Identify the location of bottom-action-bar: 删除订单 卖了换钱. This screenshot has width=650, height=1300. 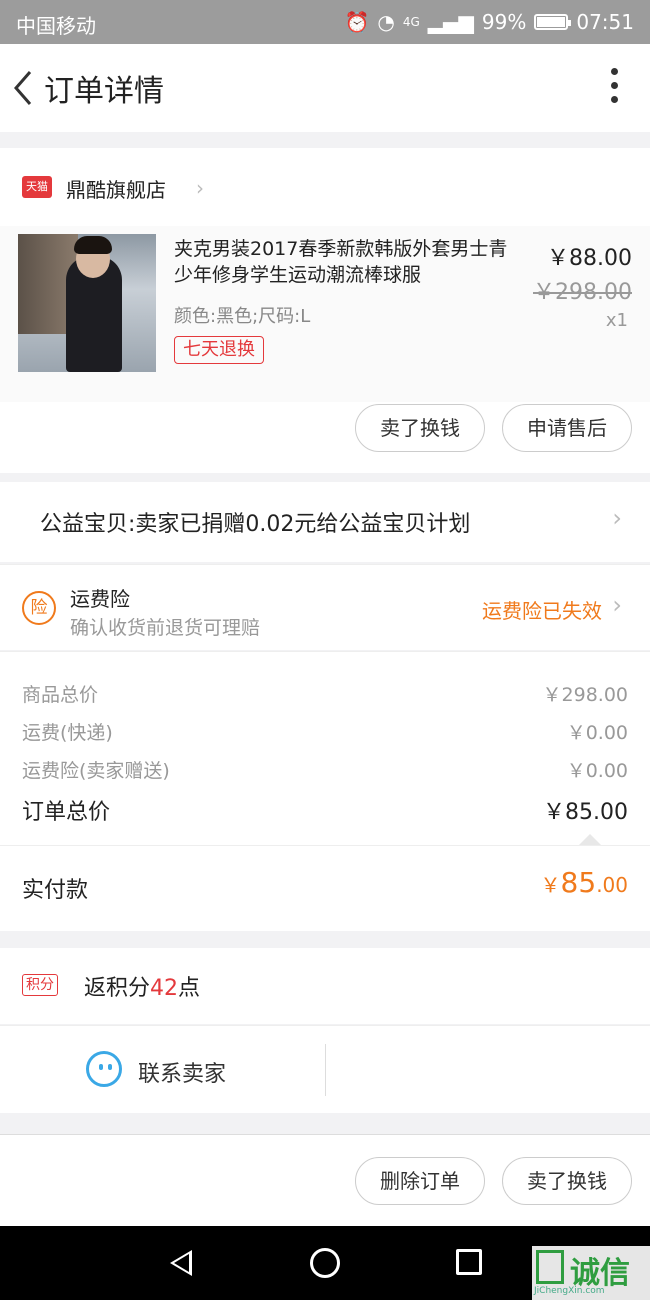
(325, 1180).